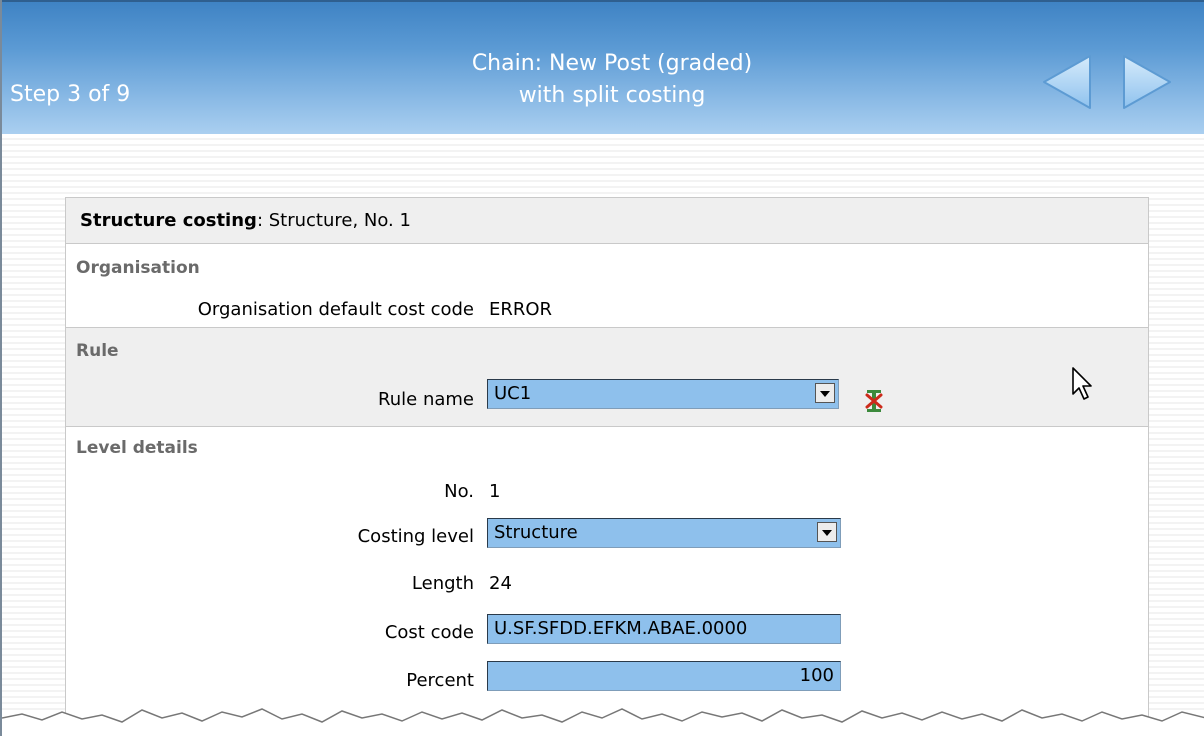 The height and width of the screenshot is (736, 1204). Describe the element at coordinates (663, 394) in the screenshot. I see `rule-name-select: UC1` at that location.